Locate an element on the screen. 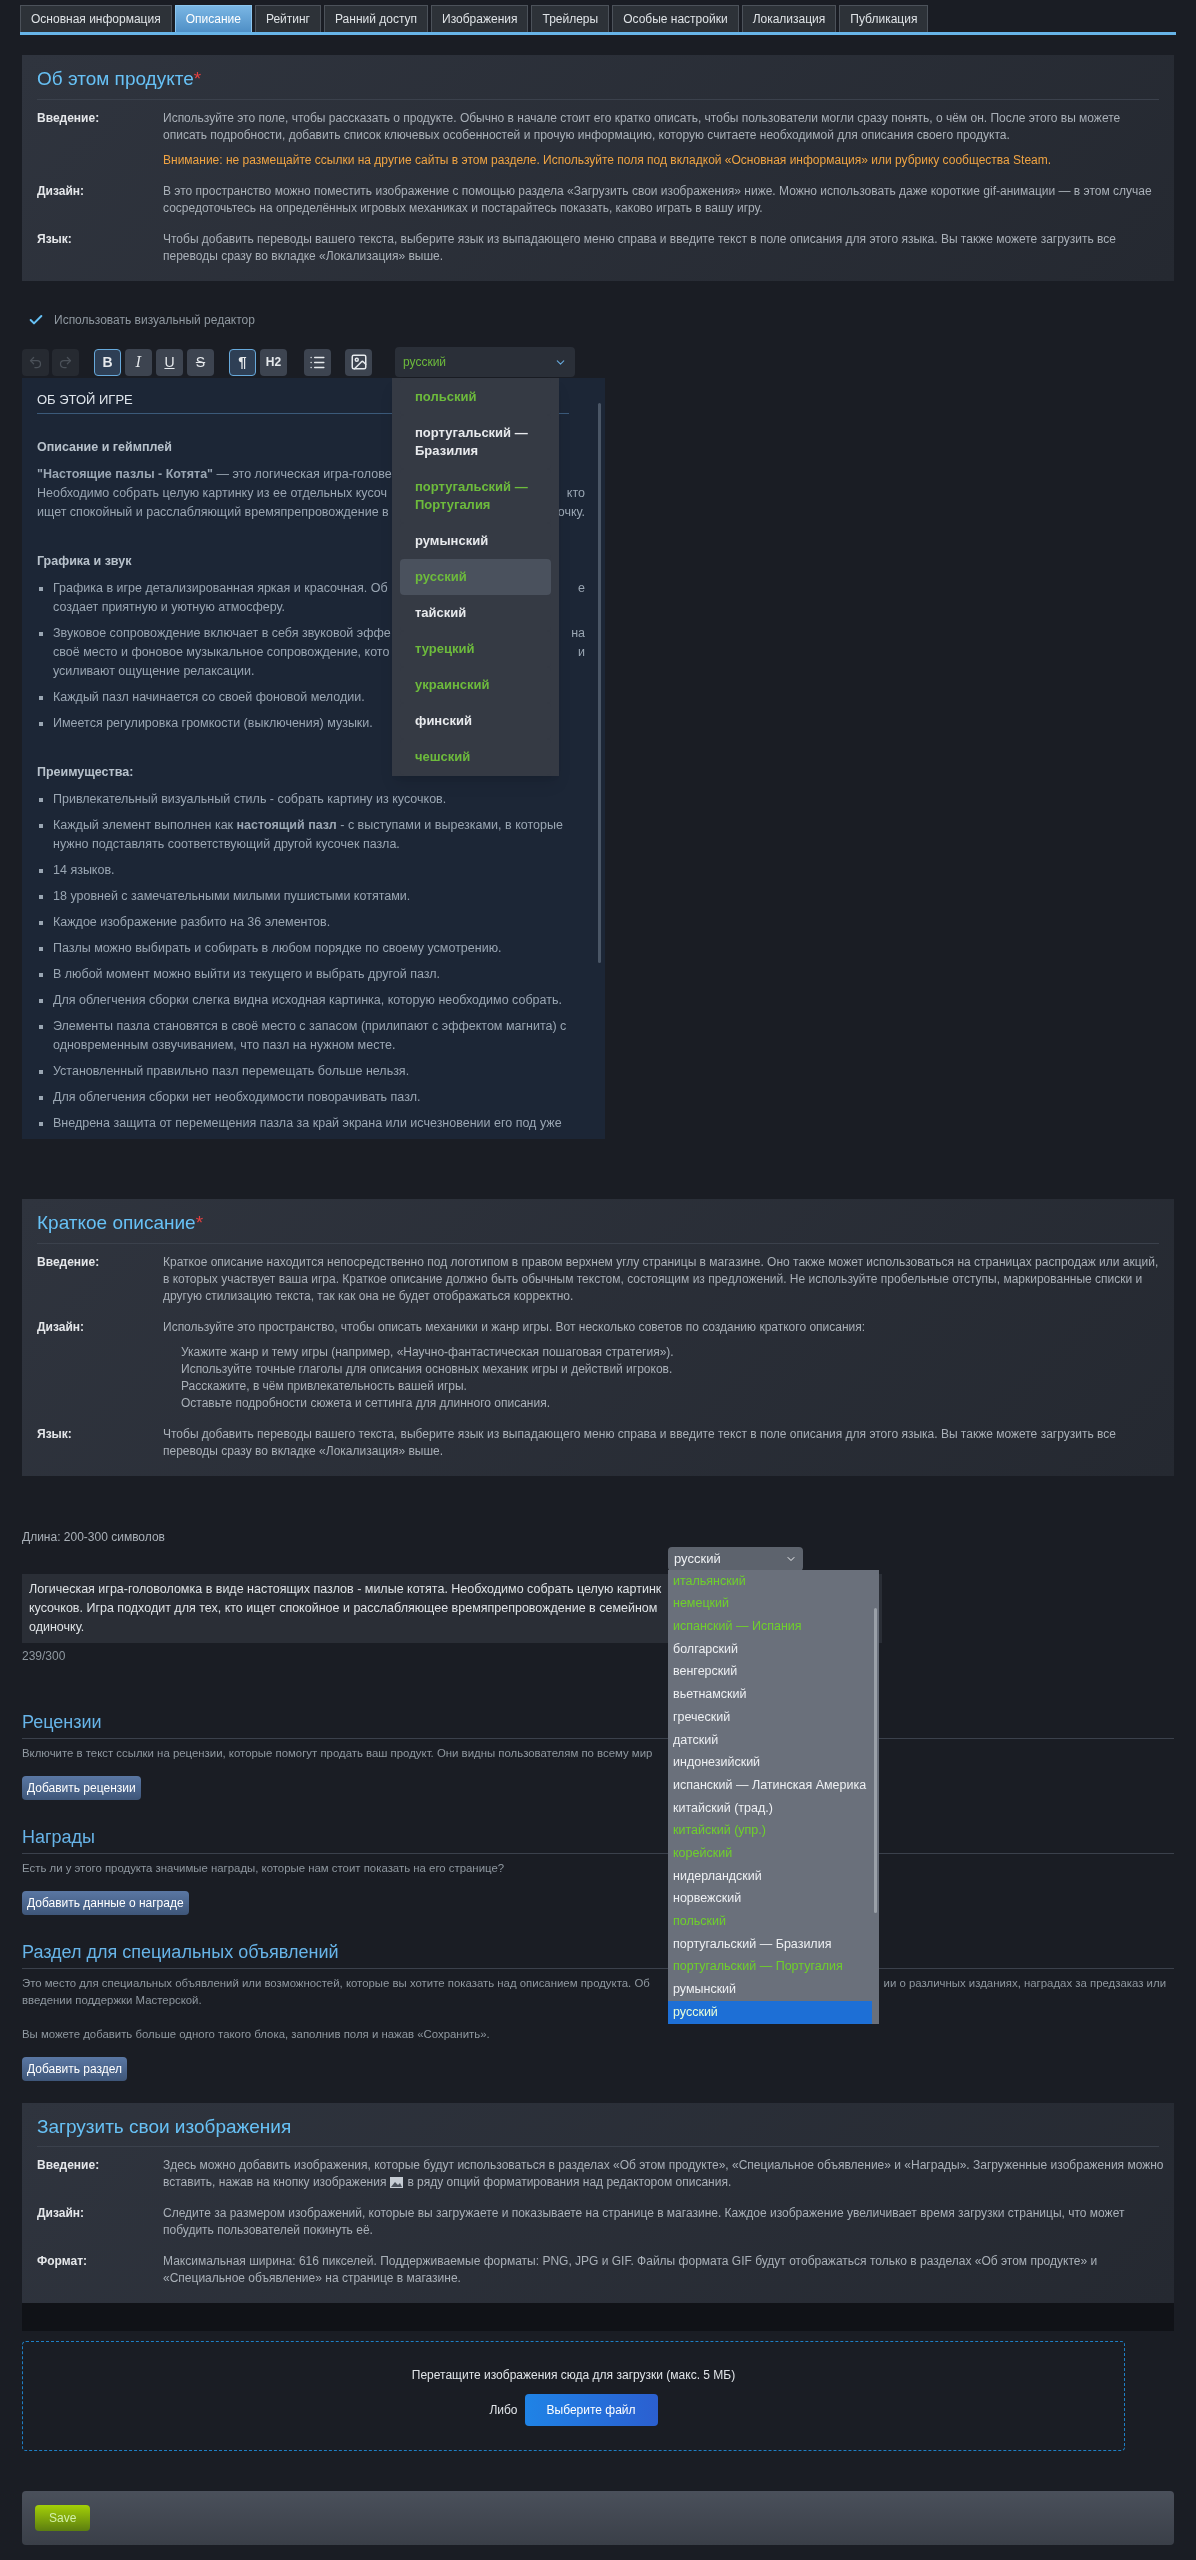  language-option: китайский (трад.) is located at coordinates (770, 1808).